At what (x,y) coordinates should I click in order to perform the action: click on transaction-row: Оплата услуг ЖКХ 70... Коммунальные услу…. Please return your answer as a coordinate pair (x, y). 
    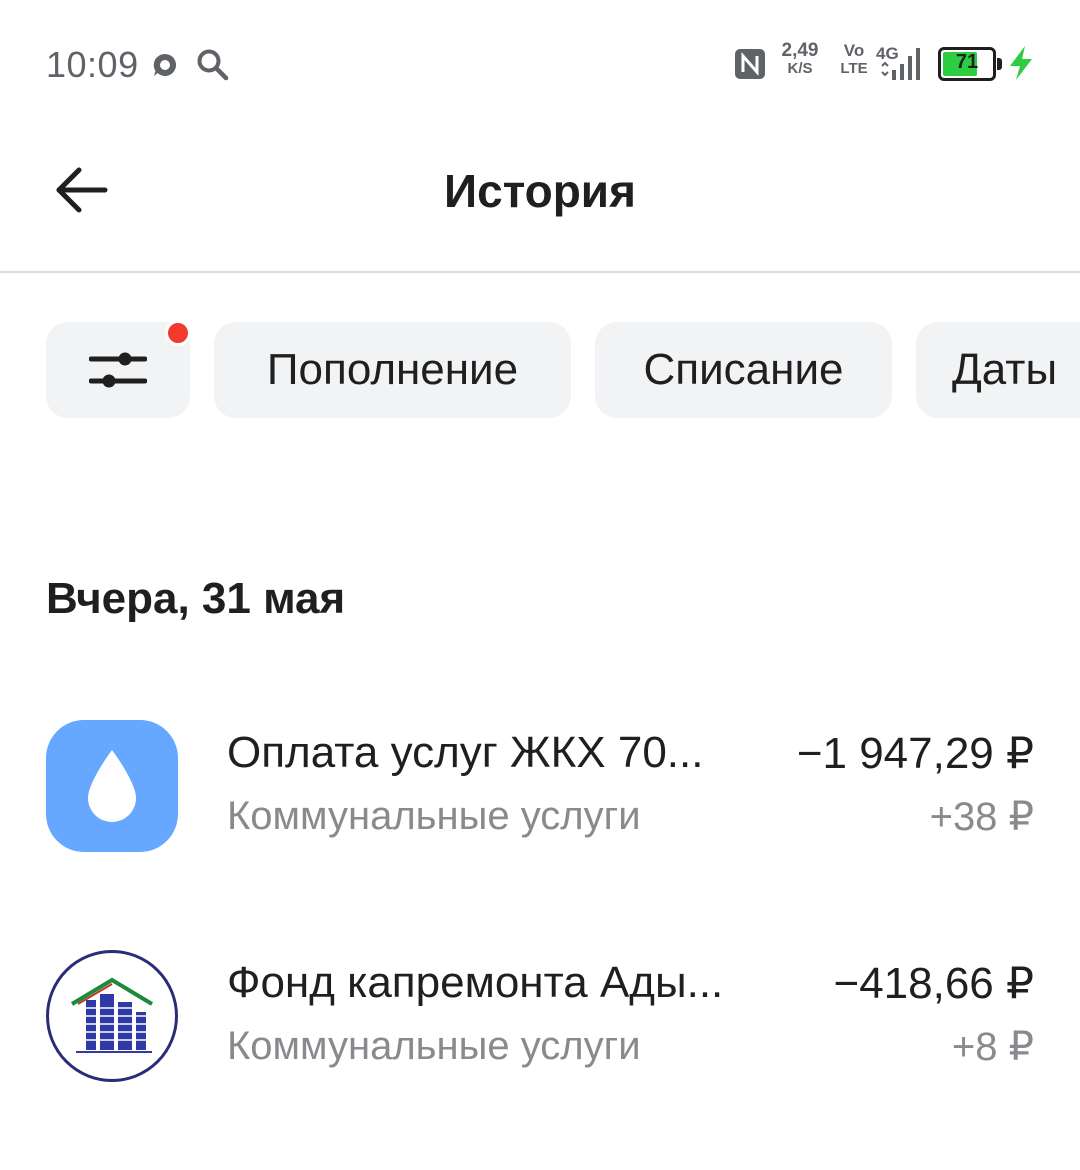
    Looking at the image, I should click on (540, 785).